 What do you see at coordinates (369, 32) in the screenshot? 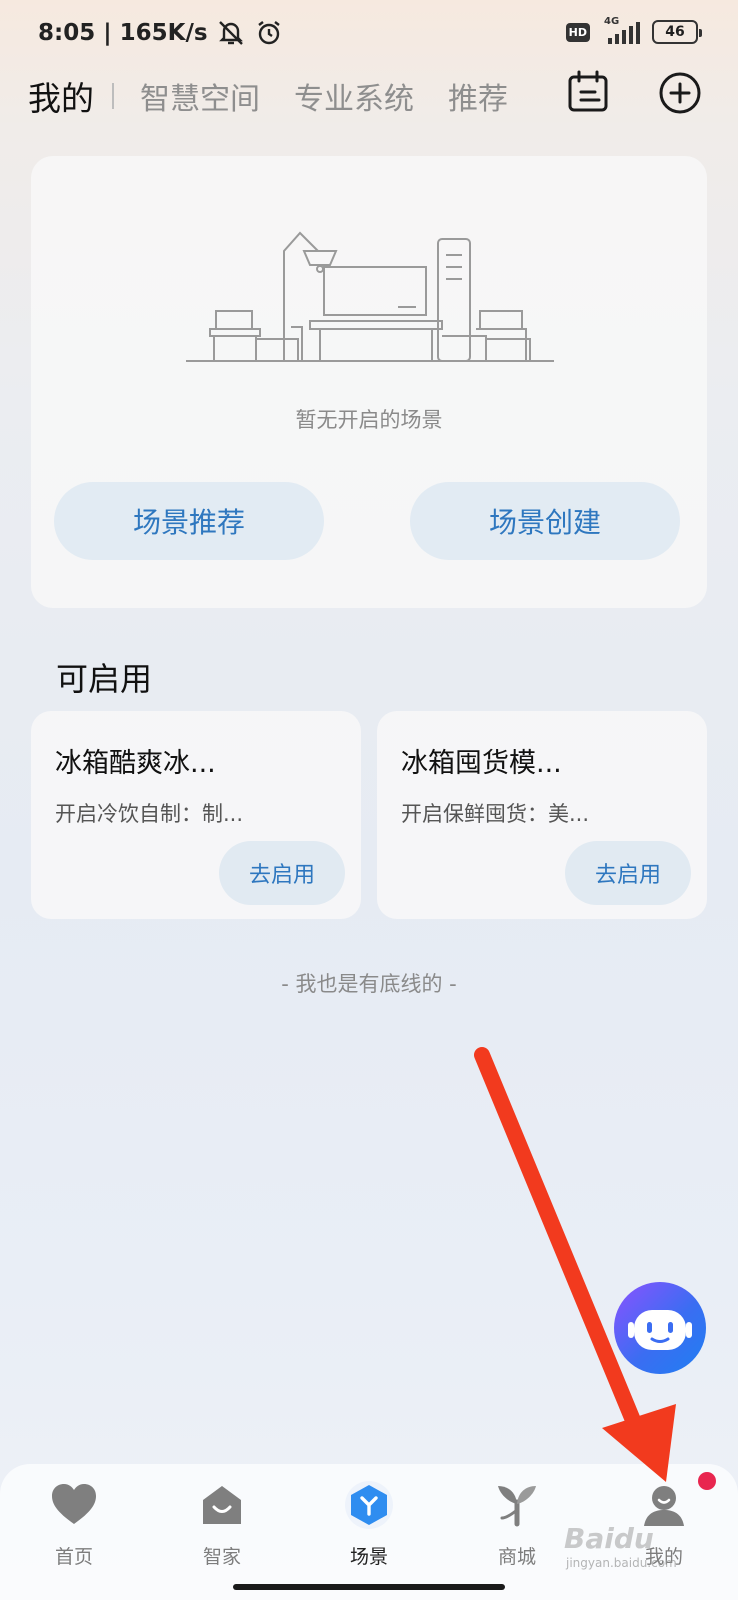
I see `status-bar: 8:05 | 165K/s HD 4G 46` at bounding box center [369, 32].